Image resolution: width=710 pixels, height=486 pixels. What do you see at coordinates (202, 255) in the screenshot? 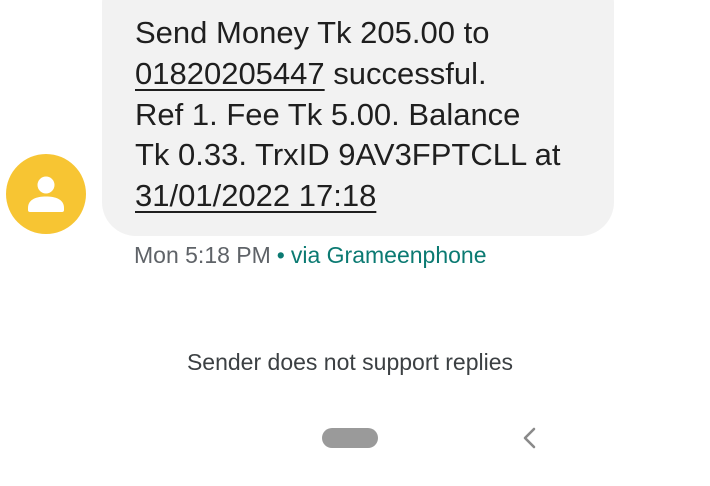
I see `message-timestamp: Mon 5:18 PM` at bounding box center [202, 255].